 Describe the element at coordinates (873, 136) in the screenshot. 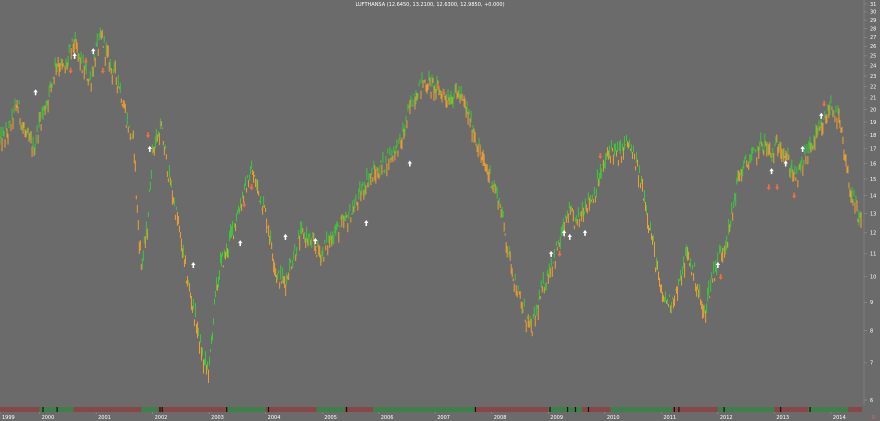

I see `y-tick-label: 18` at that location.